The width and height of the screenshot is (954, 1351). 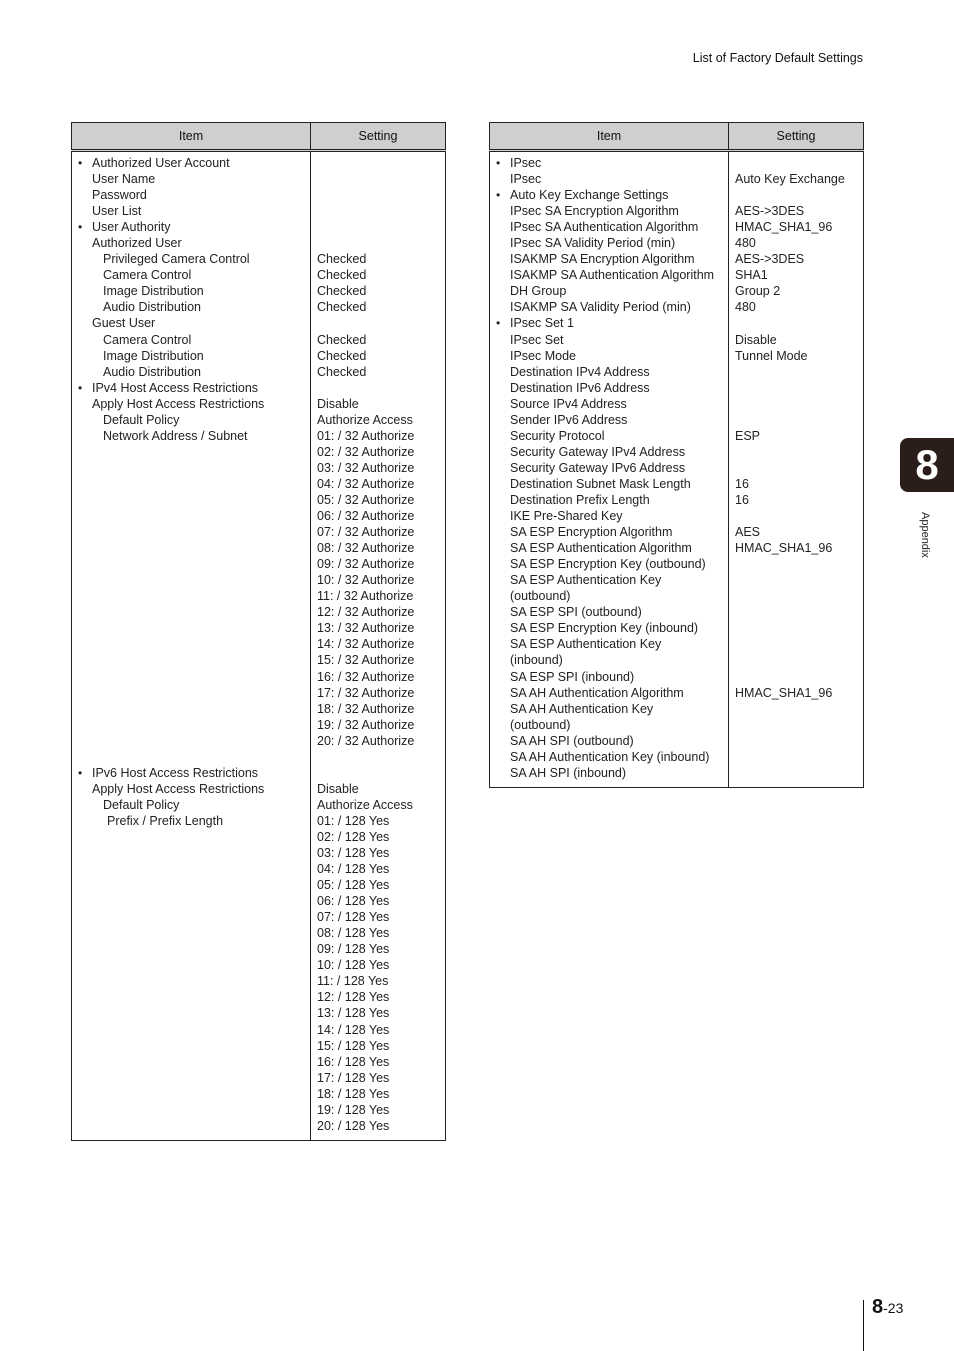 I want to click on item-row-label: SA ESP Encryption Key (outbound), so click(x=608, y=564).